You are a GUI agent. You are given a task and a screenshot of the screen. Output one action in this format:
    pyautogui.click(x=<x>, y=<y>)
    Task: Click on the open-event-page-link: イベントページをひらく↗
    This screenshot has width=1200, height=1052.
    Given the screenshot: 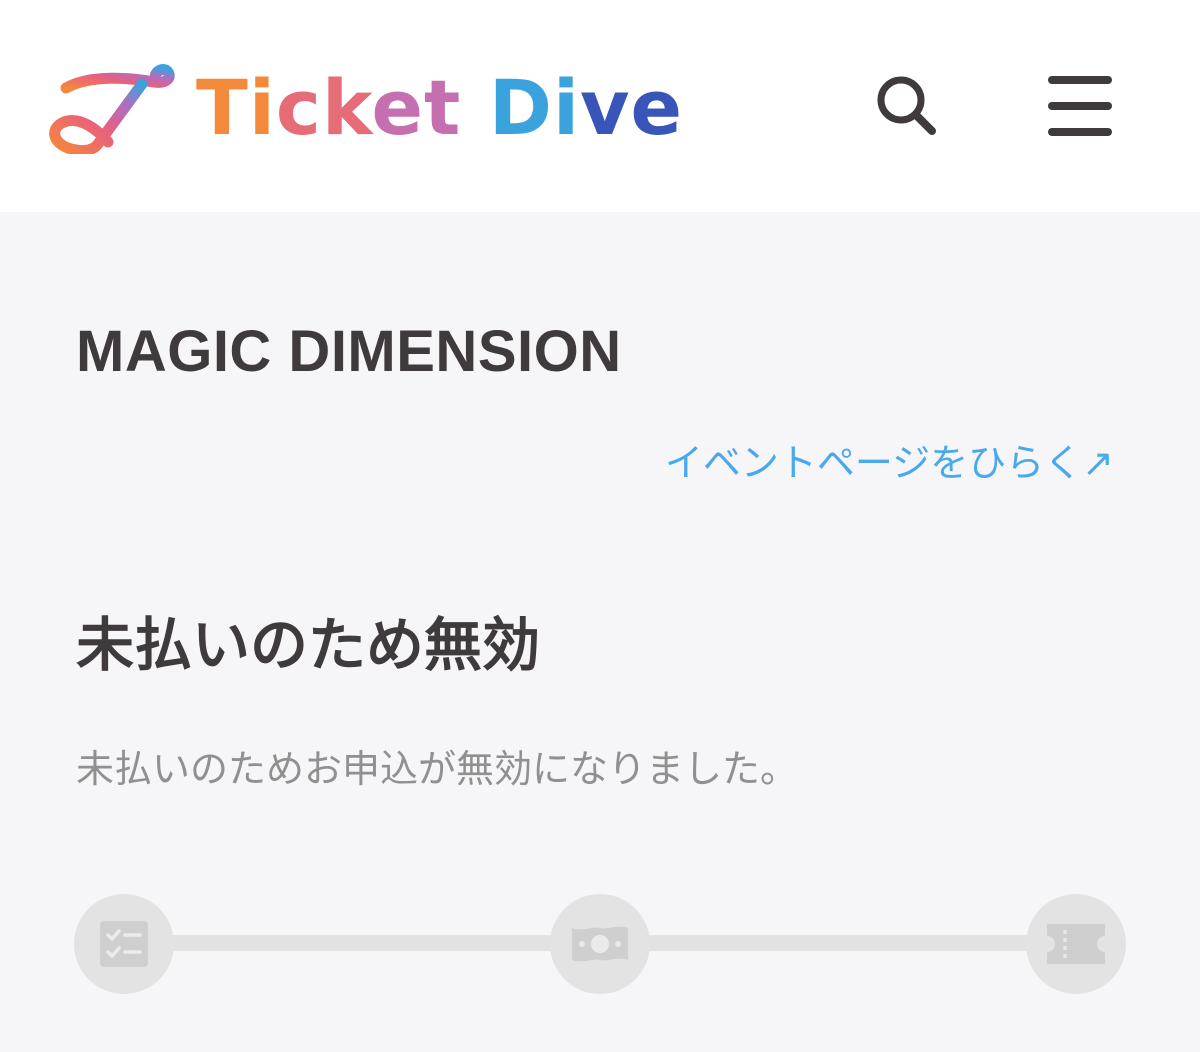 What is the action you would take?
    pyautogui.click(x=889, y=459)
    